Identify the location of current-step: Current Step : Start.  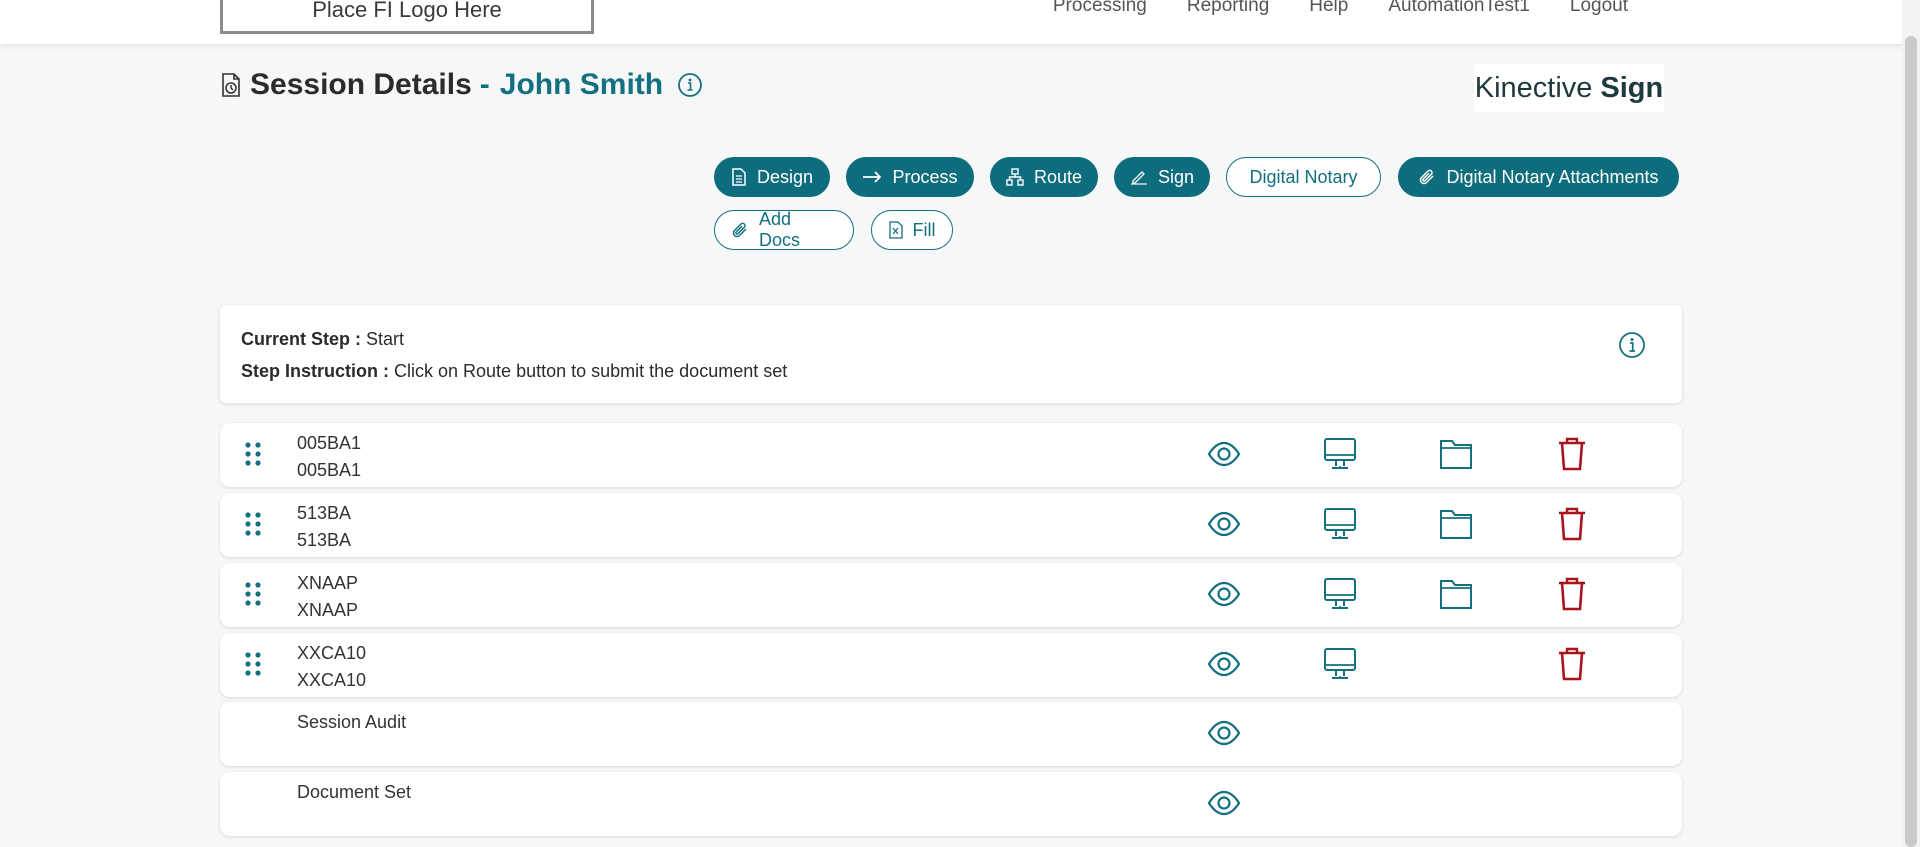
(322, 339).